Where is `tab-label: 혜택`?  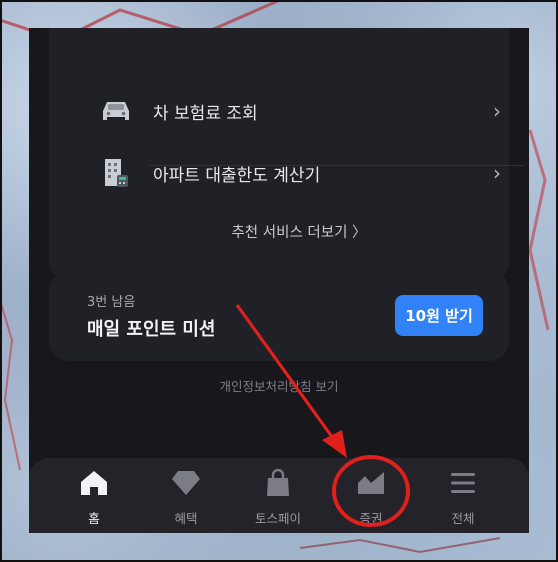
tab-label: 혜택 is located at coordinates (186, 518).